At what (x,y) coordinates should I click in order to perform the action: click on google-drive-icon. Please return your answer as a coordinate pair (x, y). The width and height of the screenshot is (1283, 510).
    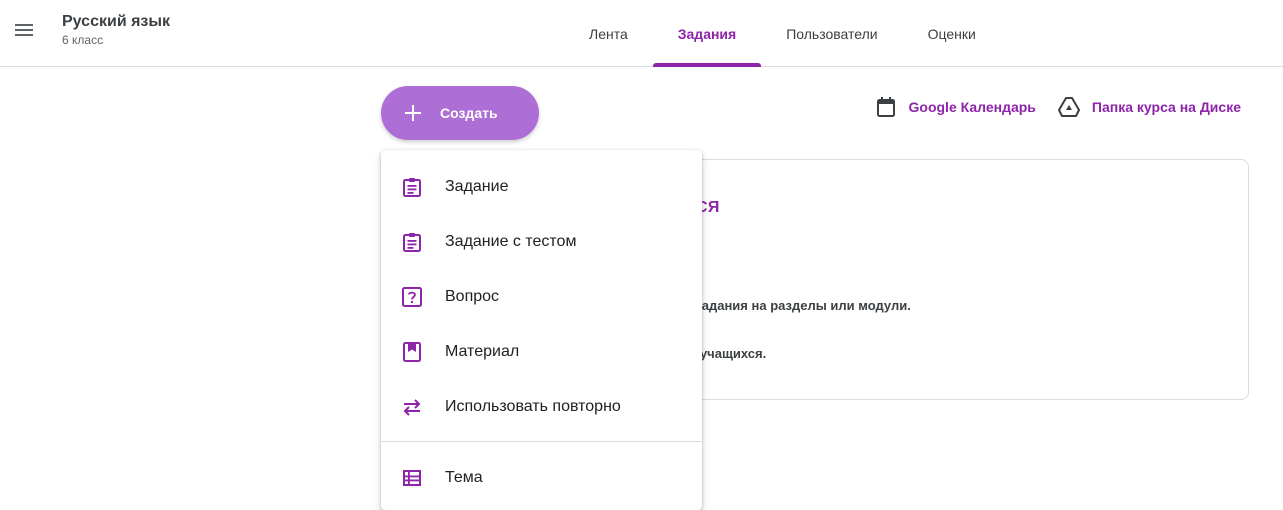
    Looking at the image, I should click on (1068, 107).